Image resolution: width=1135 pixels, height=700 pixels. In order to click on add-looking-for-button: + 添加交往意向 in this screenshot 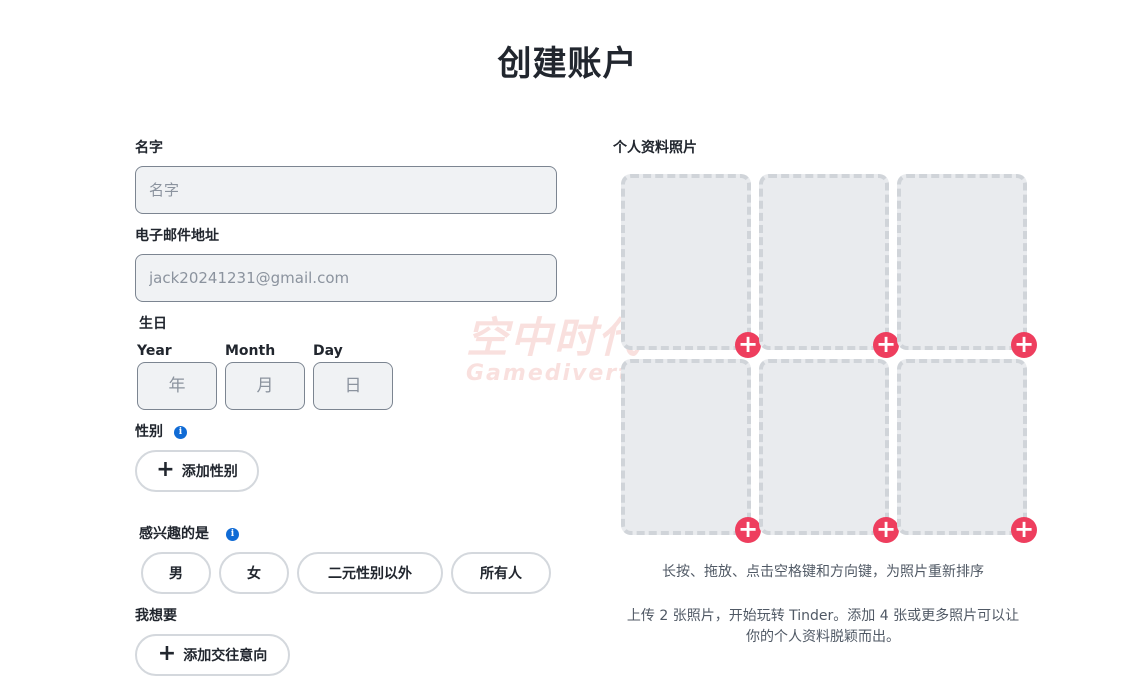, I will do `click(212, 655)`.